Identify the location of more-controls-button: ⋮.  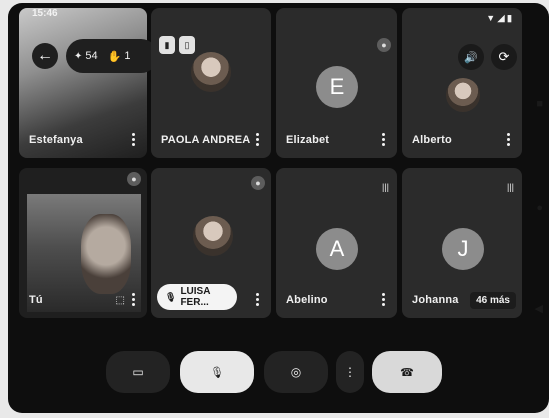
(350, 372).